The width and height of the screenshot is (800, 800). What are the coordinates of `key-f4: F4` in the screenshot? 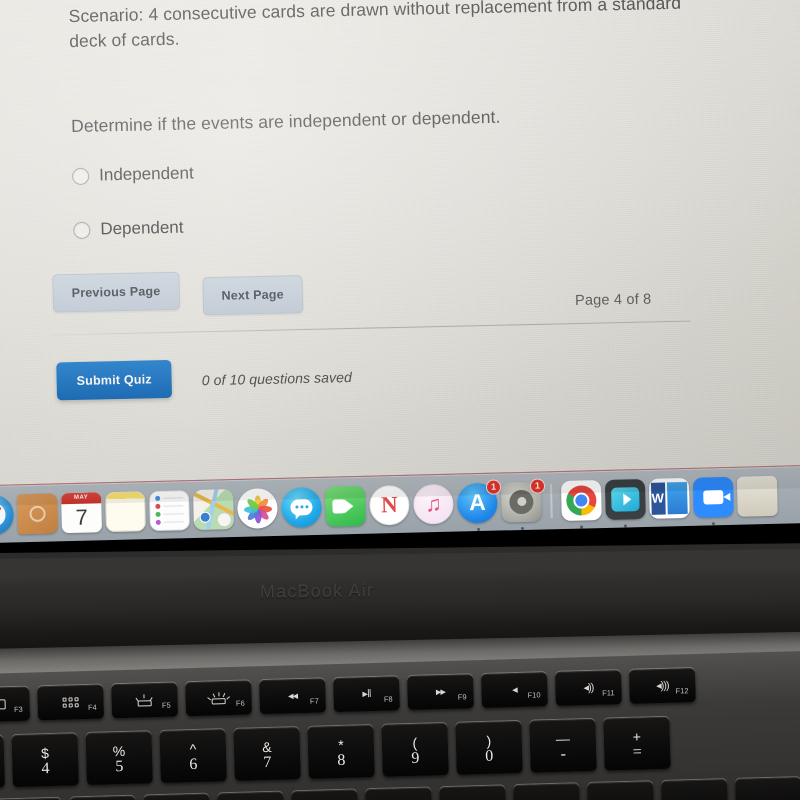 It's located at (71, 702).